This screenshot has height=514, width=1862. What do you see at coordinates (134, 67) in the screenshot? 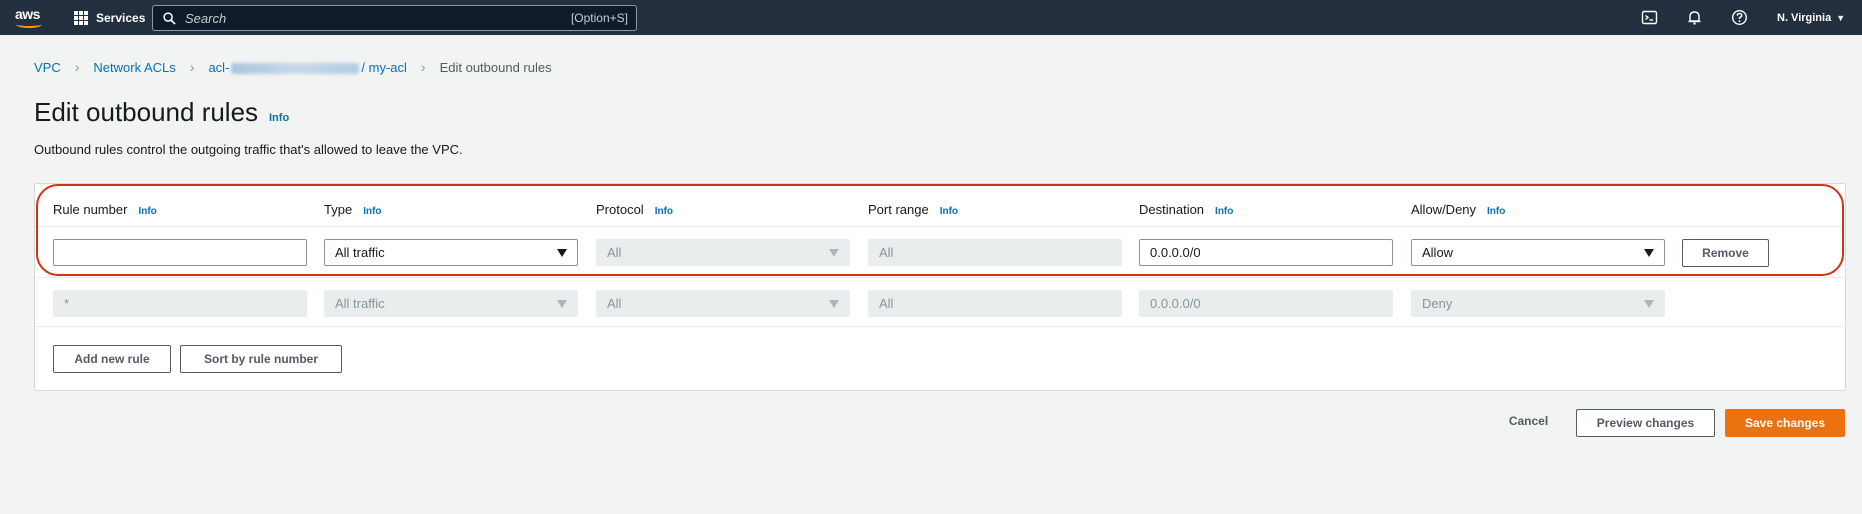
I see `breadcrumb-network-acls: Network ACLs` at bounding box center [134, 67].